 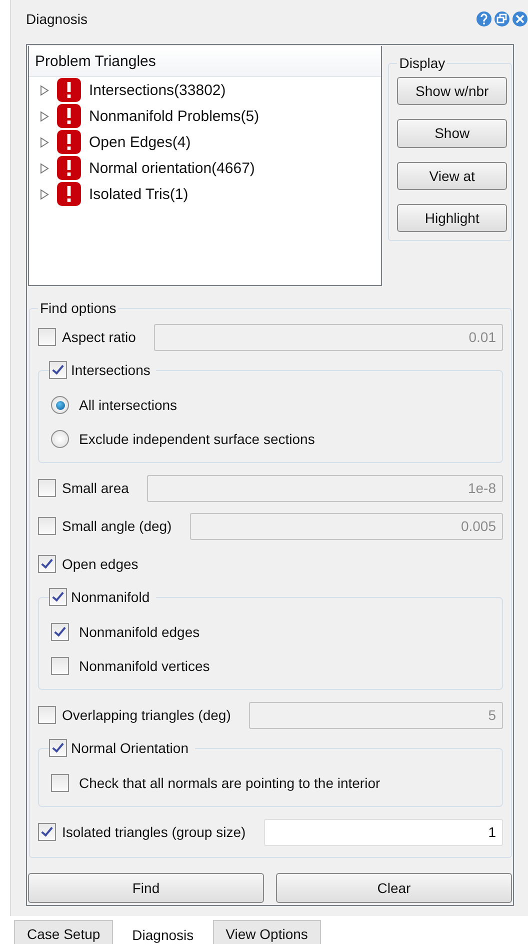 I want to click on group-title: Intersections, so click(x=110, y=370).